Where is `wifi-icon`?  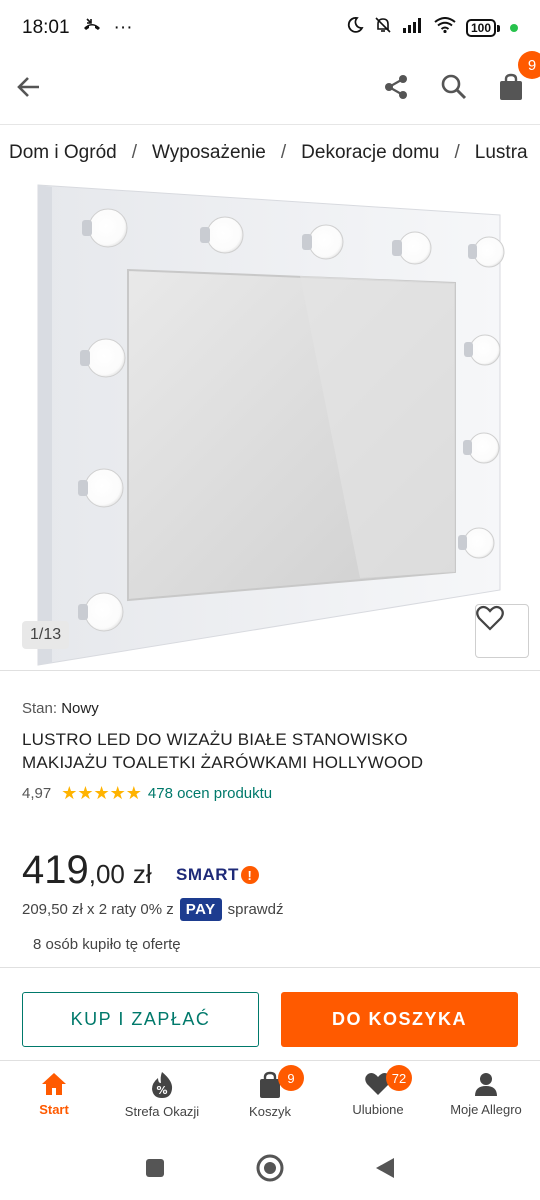 wifi-icon is located at coordinates (445, 28).